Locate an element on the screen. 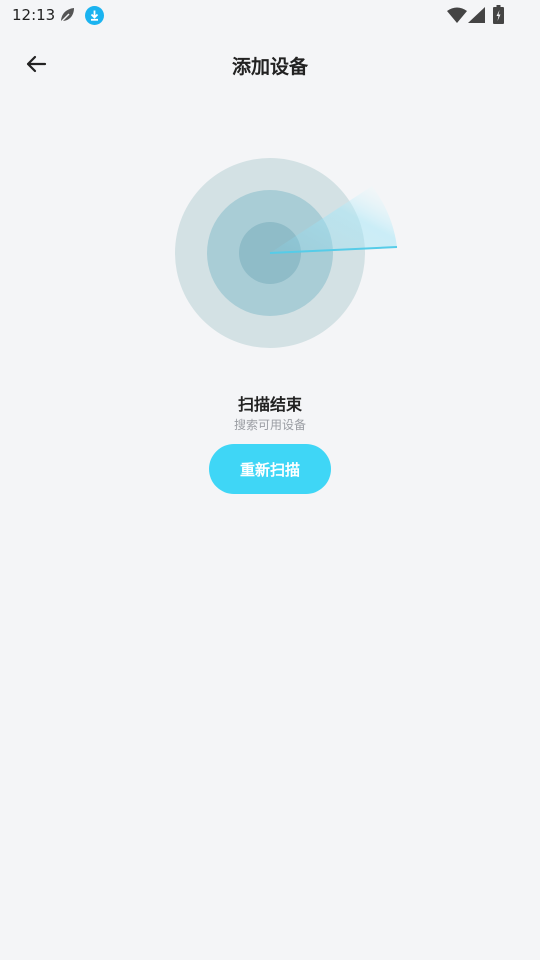 The height and width of the screenshot is (960, 540). rescan-button: 重新扫描 is located at coordinates (270, 469).